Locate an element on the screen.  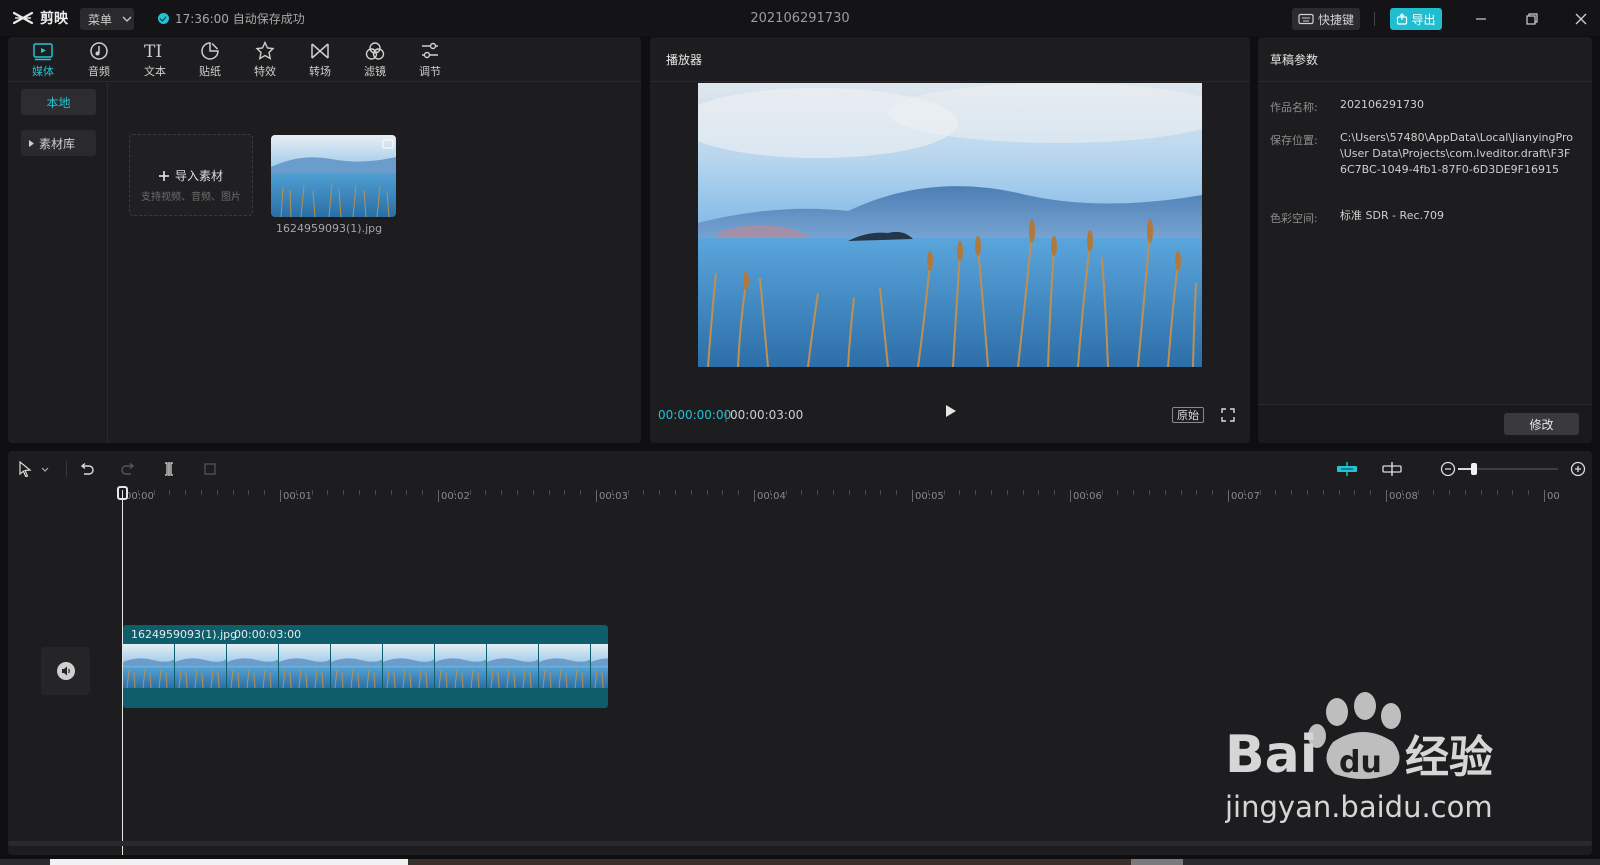
redo-icon is located at coordinates (128, 468).